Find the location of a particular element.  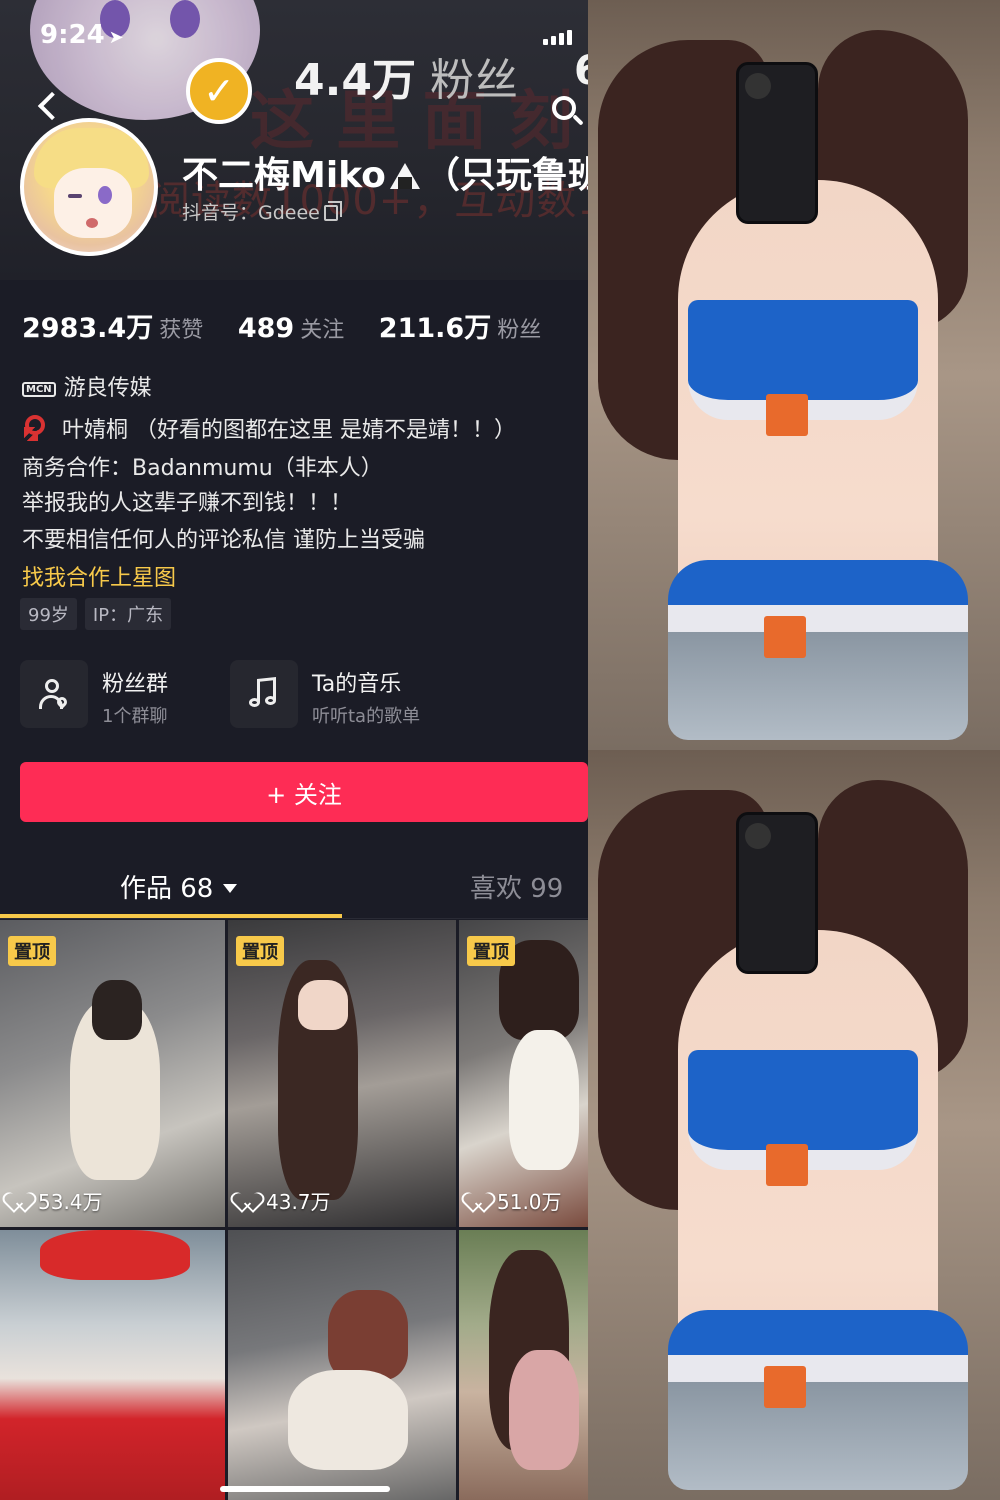

stat-following: 489 关注 is located at coordinates (291, 328).